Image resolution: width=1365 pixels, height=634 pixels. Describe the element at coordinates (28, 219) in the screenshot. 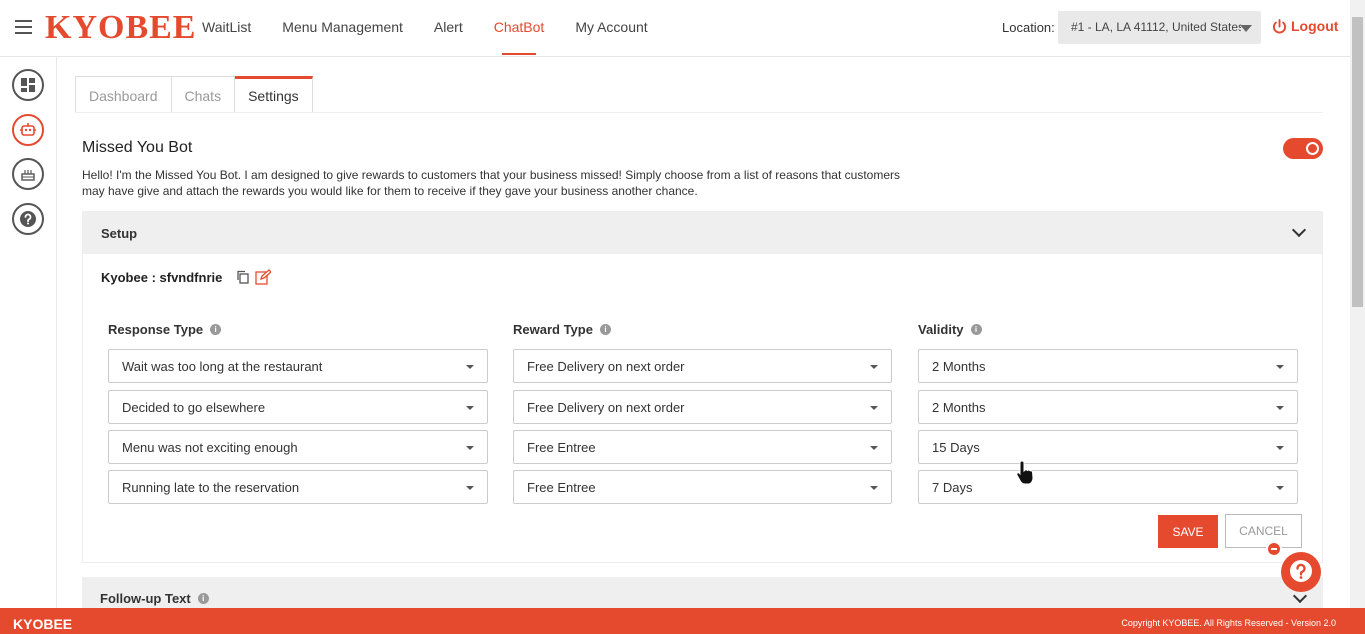

I see `help-icon` at that location.